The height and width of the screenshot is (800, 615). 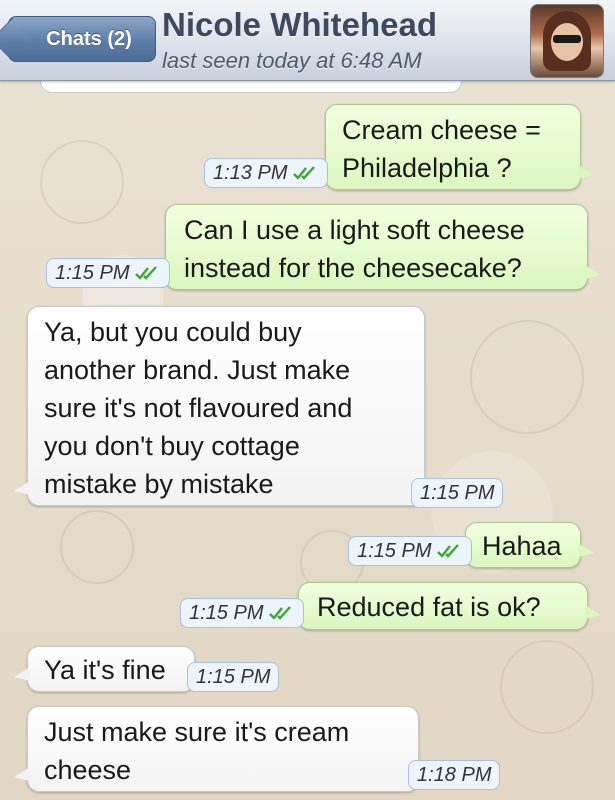 What do you see at coordinates (427, 168) in the screenshot?
I see `message-text: Philadelphia ?` at bounding box center [427, 168].